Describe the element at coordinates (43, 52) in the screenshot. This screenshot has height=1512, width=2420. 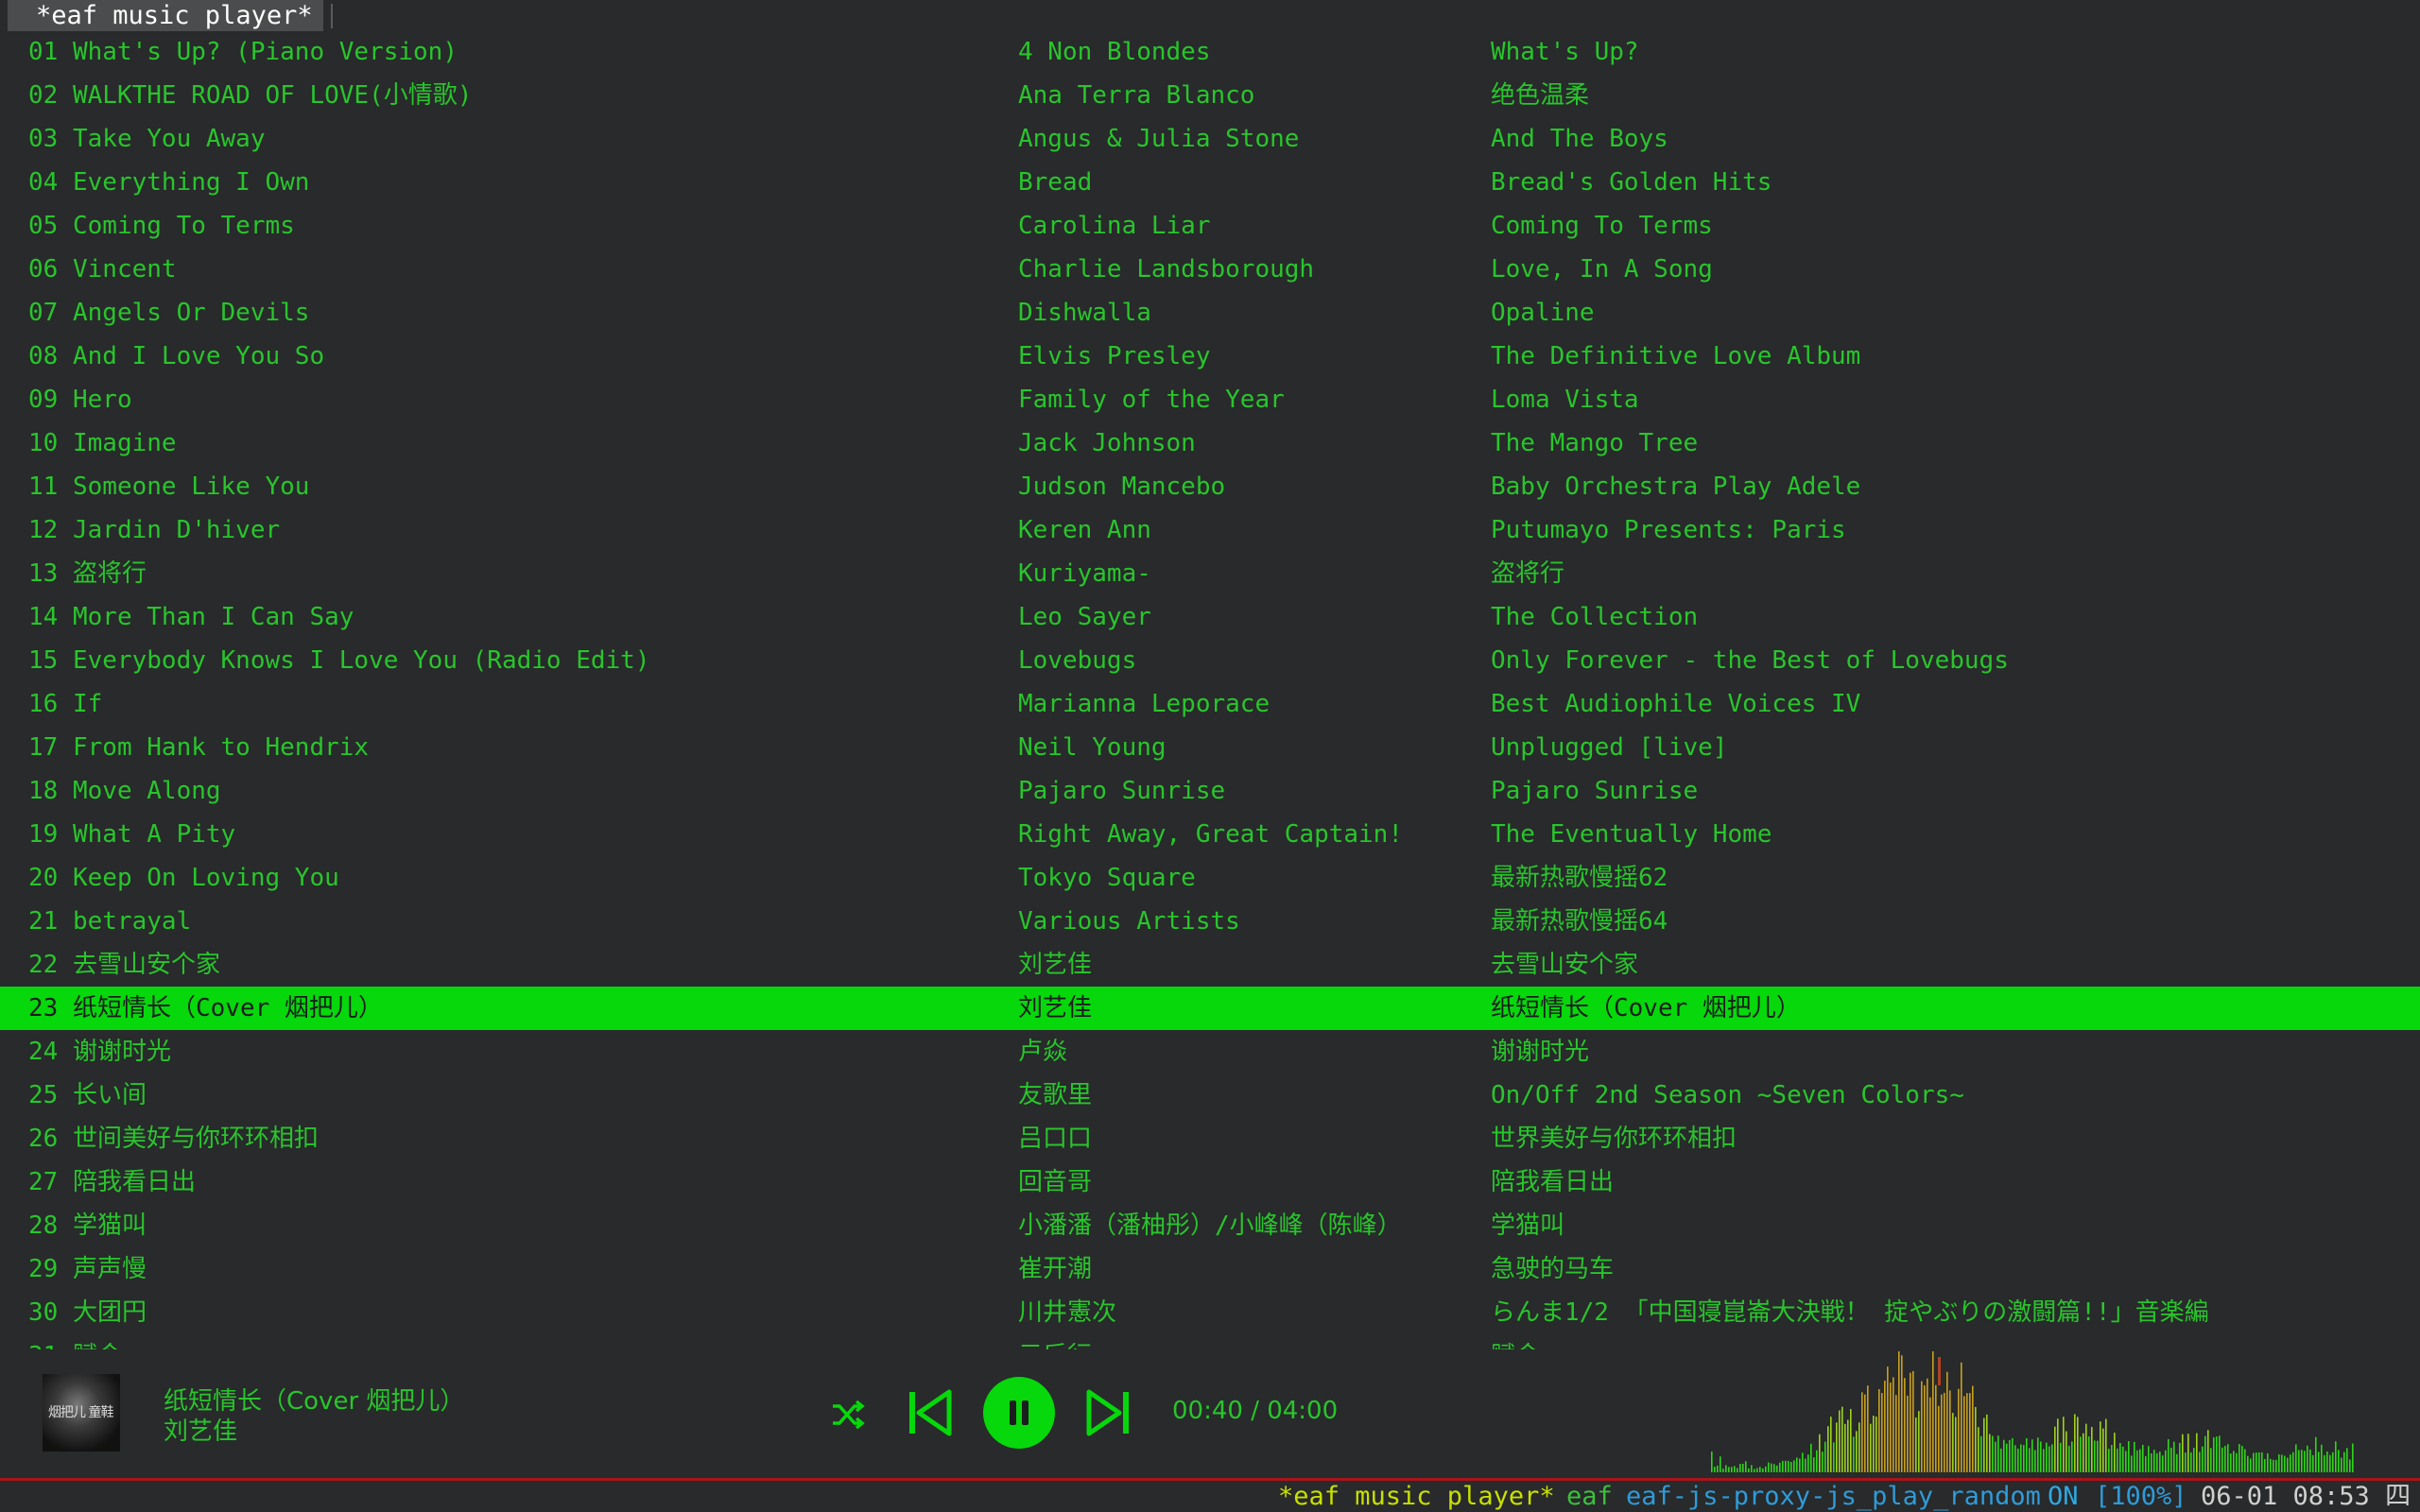
I see `track-number: 01` at that location.